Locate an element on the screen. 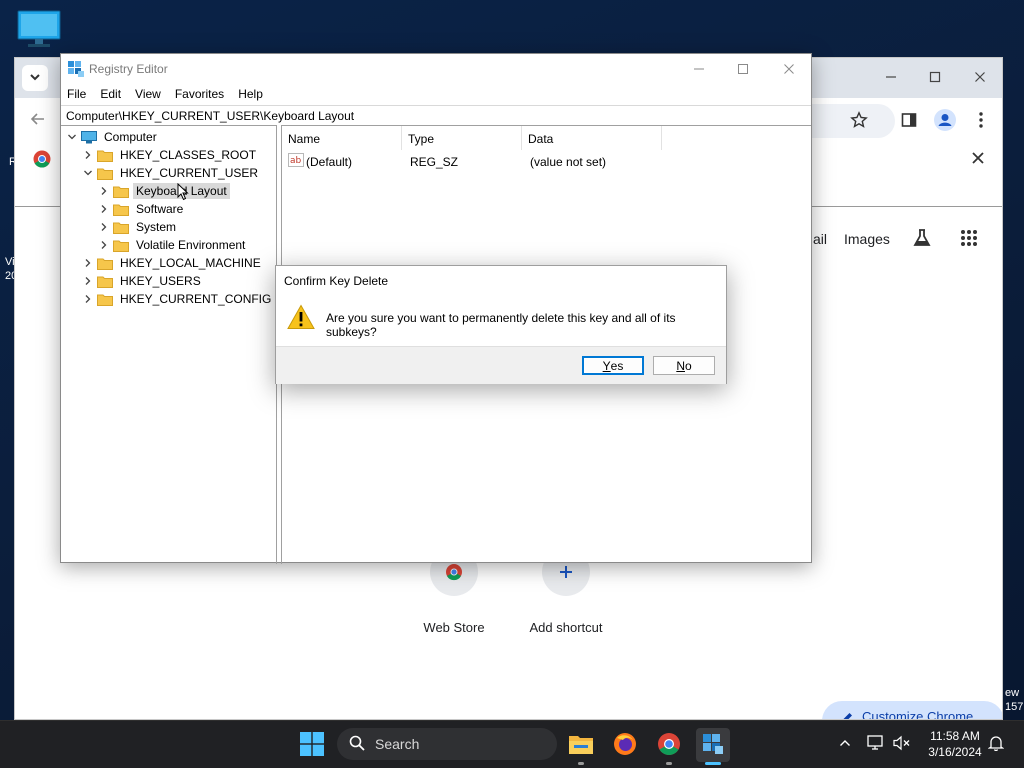  tab-search-button is located at coordinates (35, 78).